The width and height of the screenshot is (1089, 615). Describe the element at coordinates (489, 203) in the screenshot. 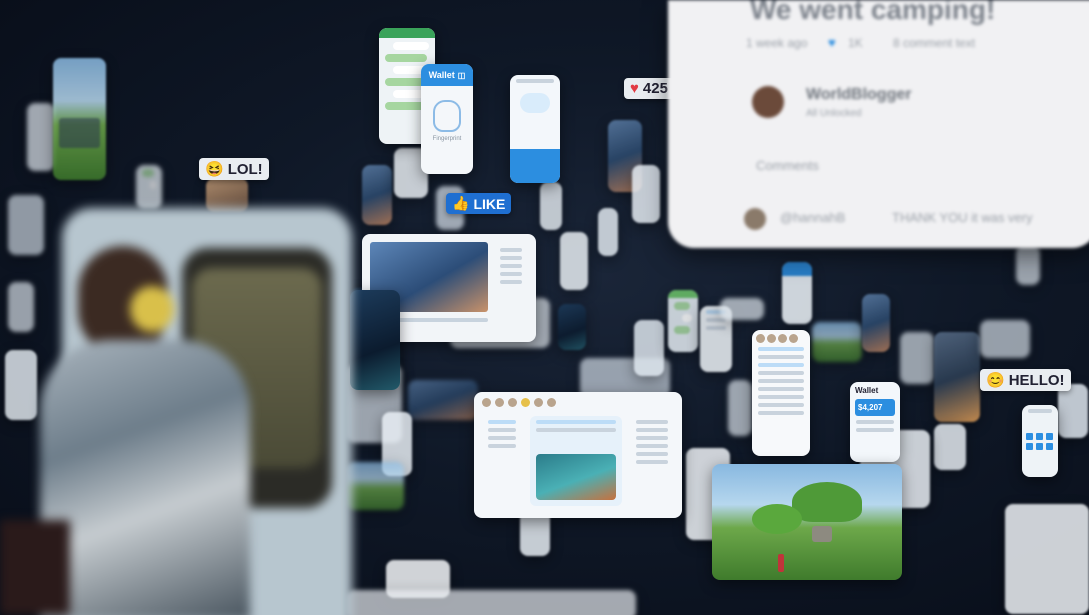

I see `like-text: LIKE` at that location.